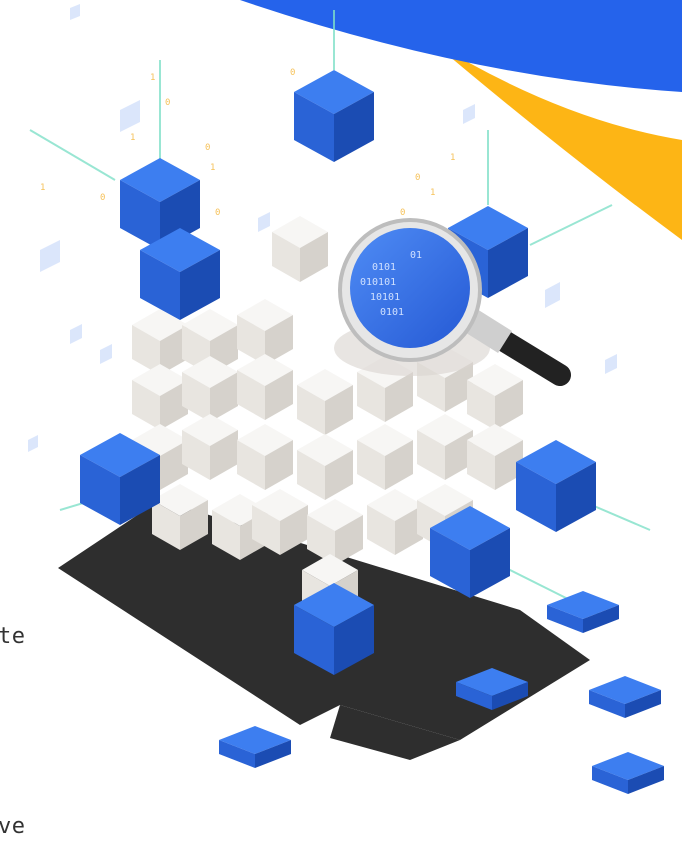 This screenshot has height=847, width=682. I want to click on text-fragment: ve, so click(13, 826).